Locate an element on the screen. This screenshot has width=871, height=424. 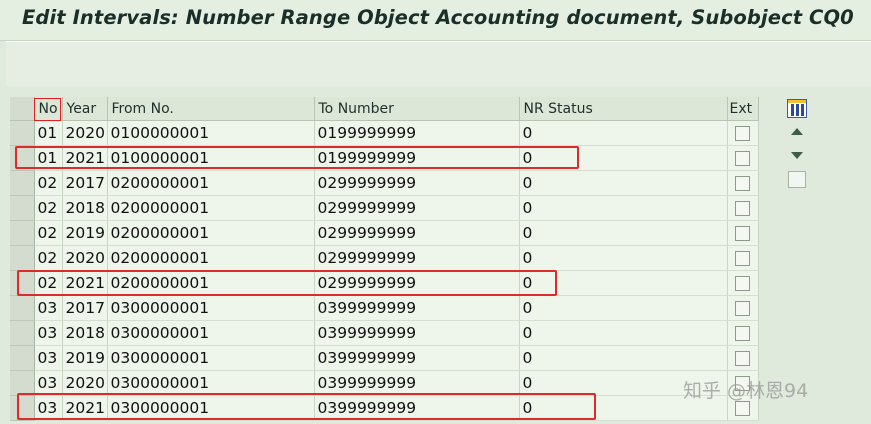
column-header-no: No is located at coordinates (48, 109).